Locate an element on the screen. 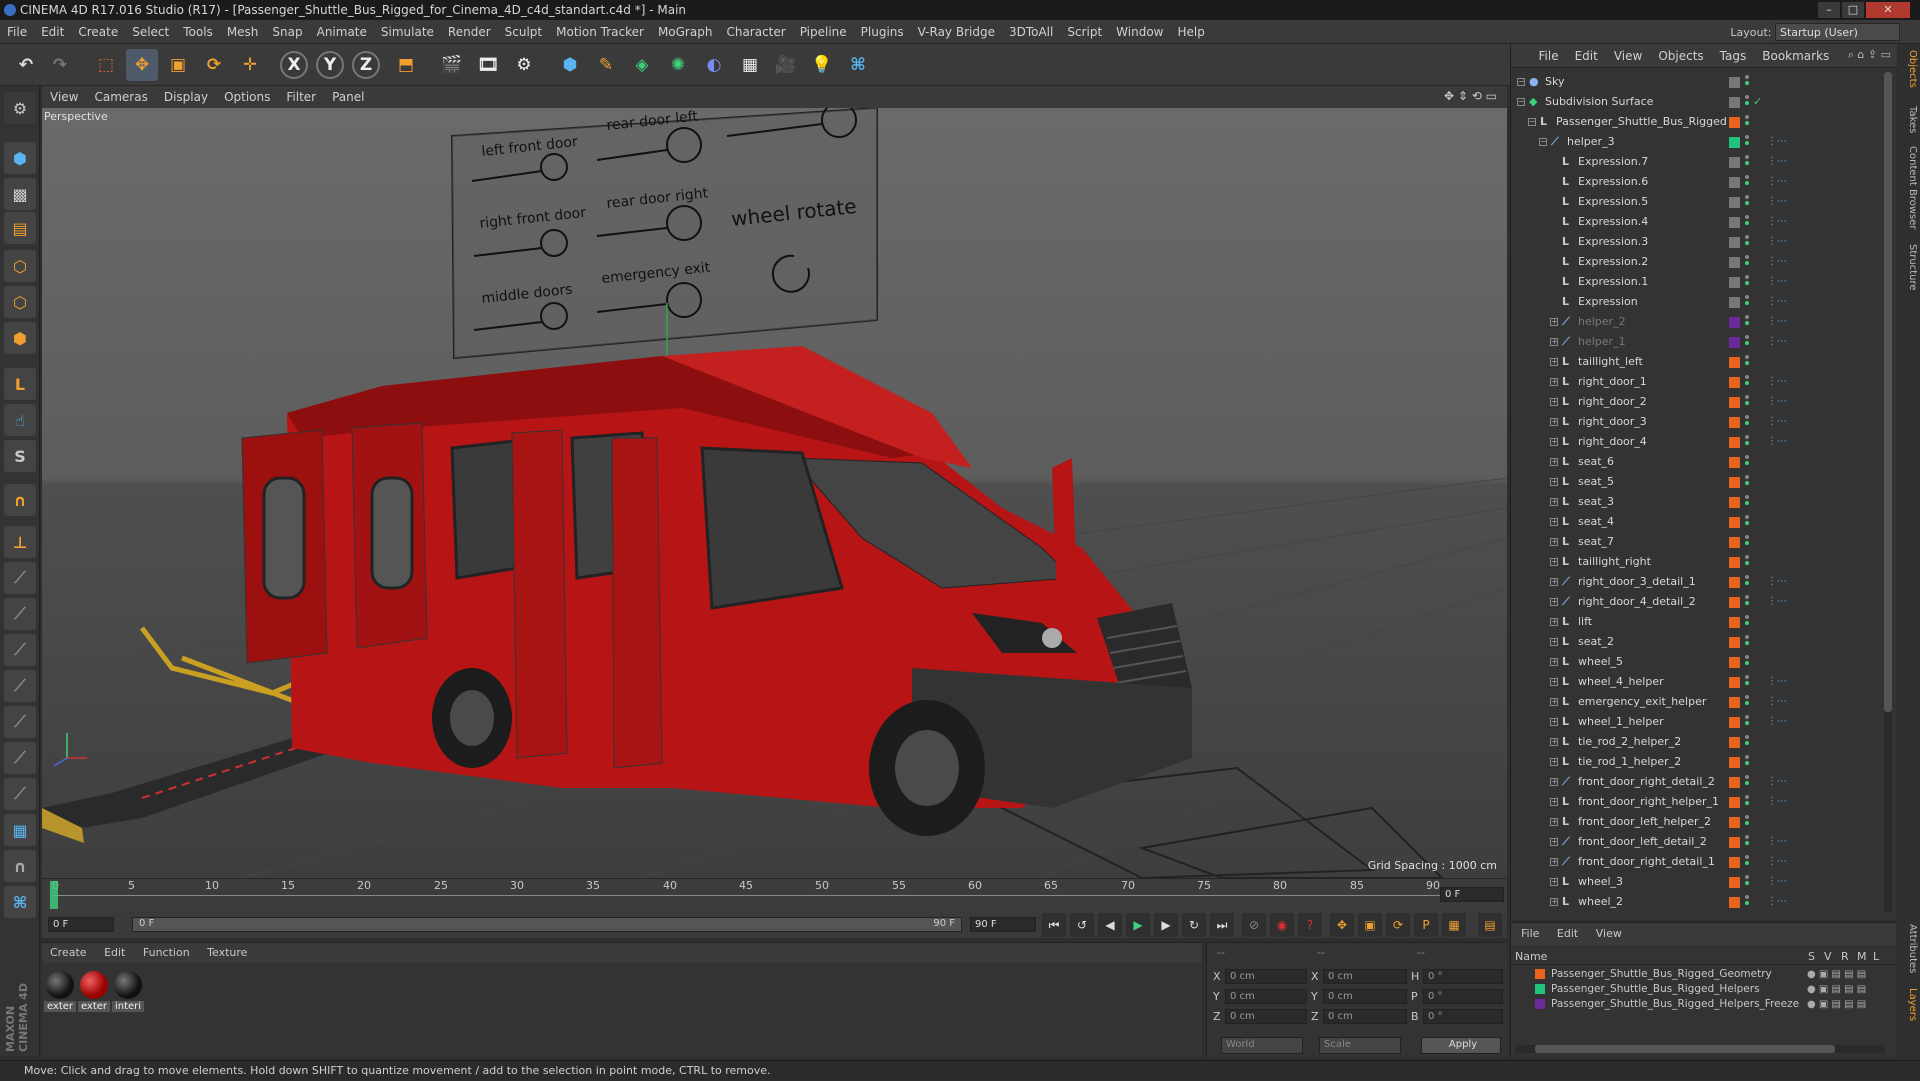  object-tree-scrollbar is located at coordinates (1888, 492).